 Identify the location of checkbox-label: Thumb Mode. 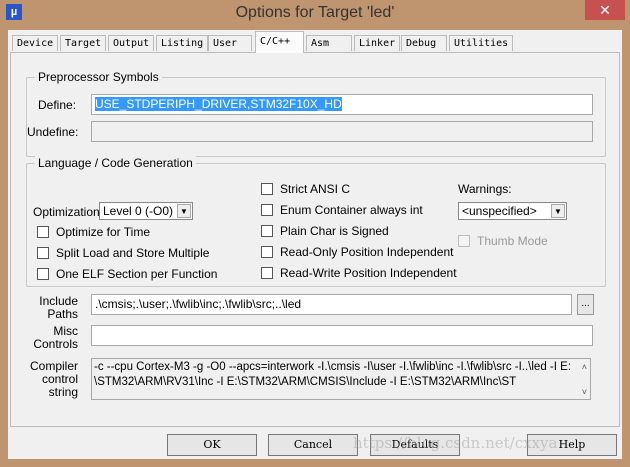
(512, 241).